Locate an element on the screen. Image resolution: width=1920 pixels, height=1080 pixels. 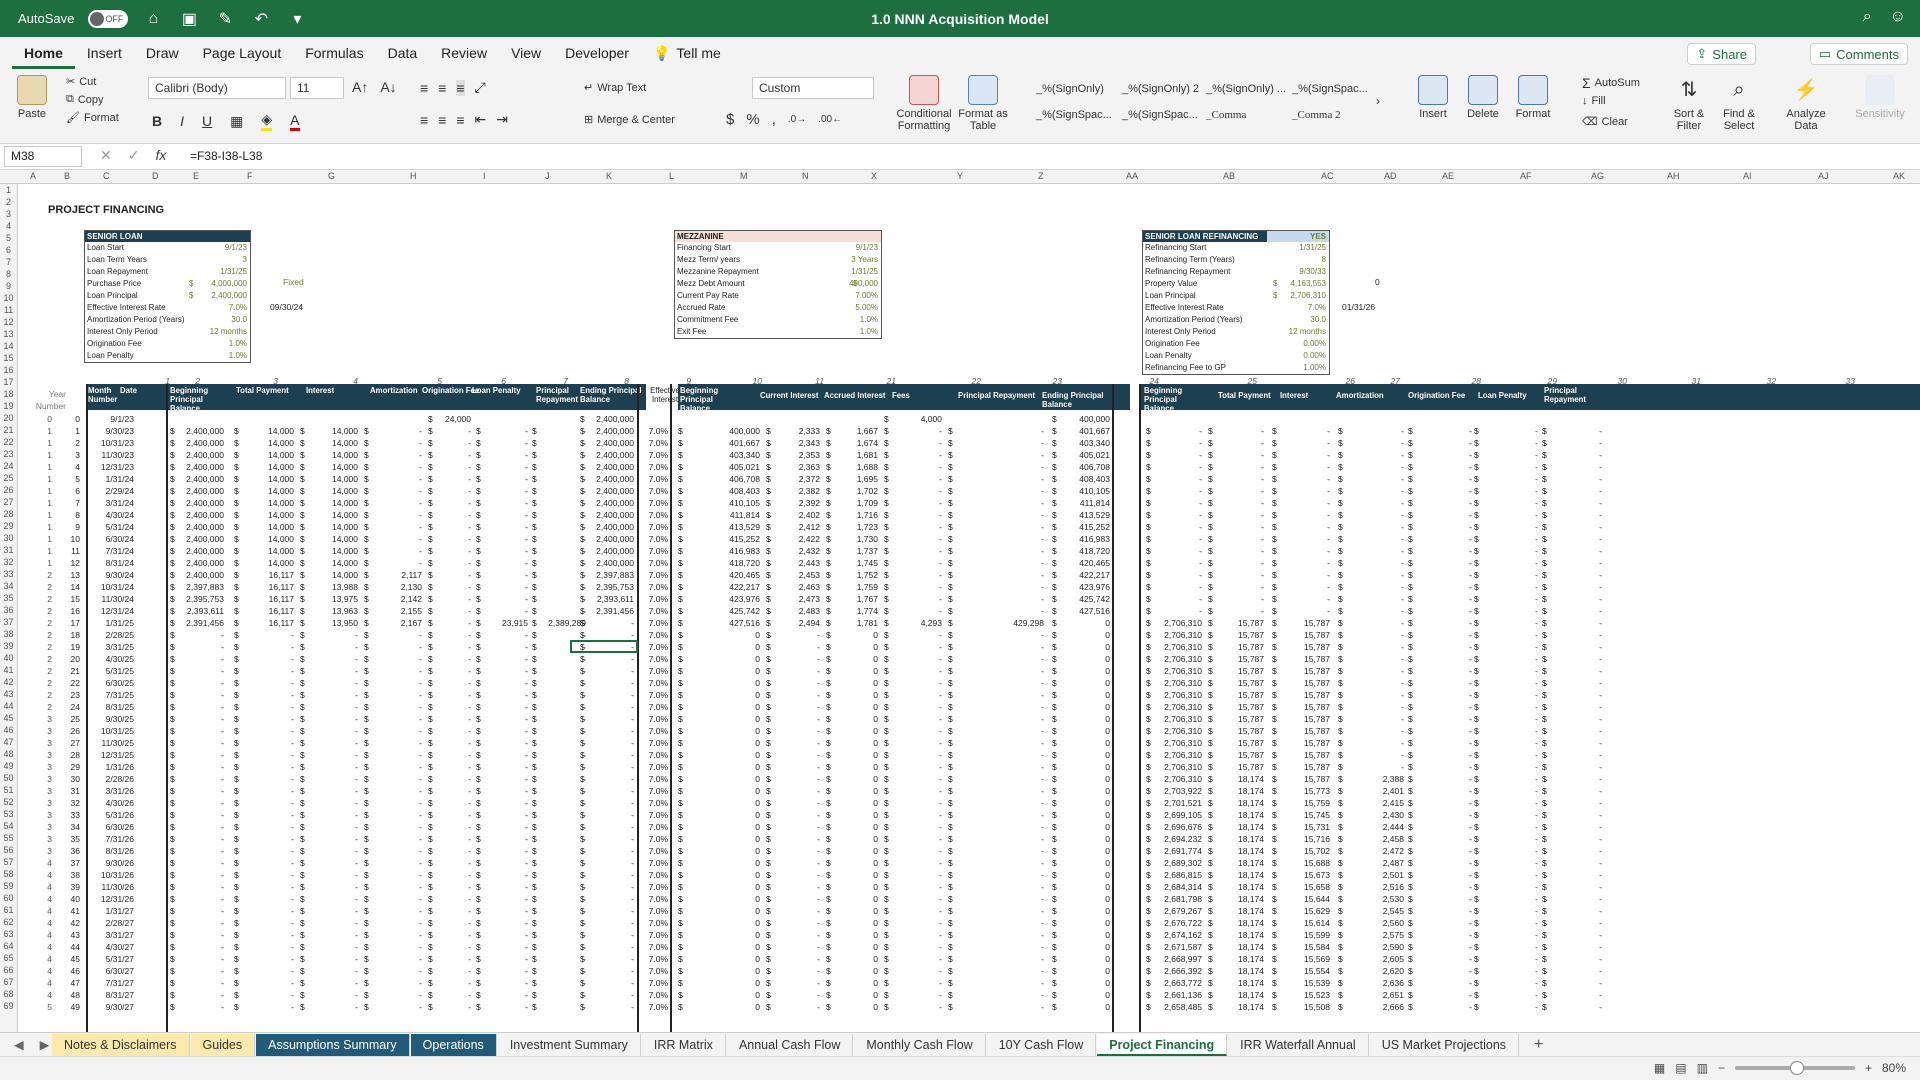
format-as-table-button: Format as Table is located at coordinates (983, 103).